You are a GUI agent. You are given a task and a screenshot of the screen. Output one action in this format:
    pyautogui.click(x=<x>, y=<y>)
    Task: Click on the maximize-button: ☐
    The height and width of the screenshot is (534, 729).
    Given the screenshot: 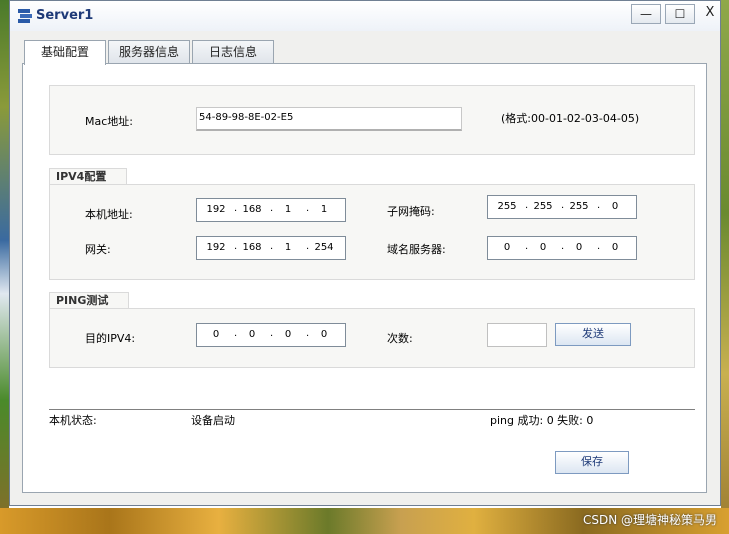 What is the action you would take?
    pyautogui.click(x=680, y=14)
    